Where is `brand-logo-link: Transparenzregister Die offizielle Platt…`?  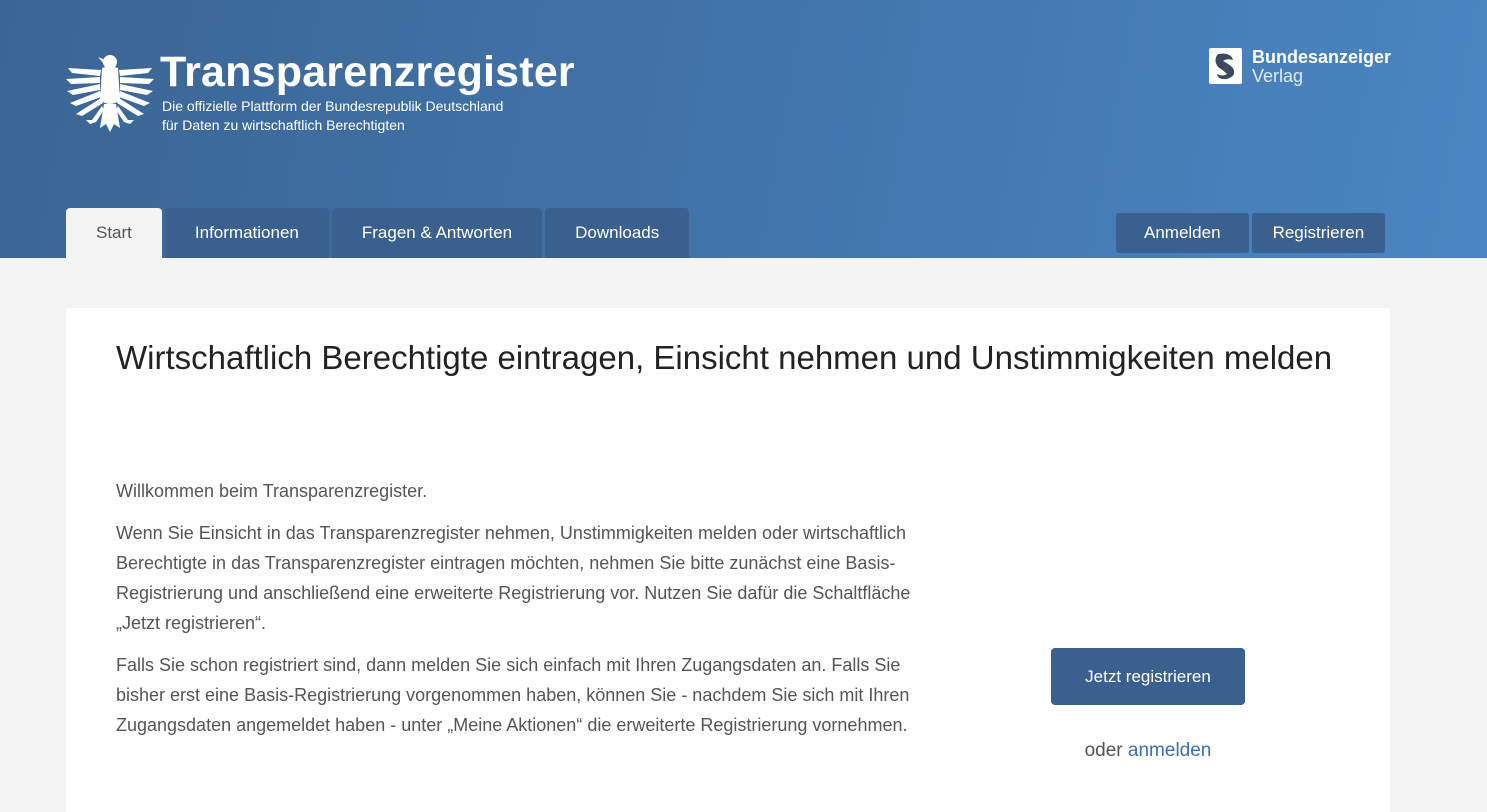 brand-logo-link: Transparenzregister Die offizielle Platt… is located at coordinates (319, 93).